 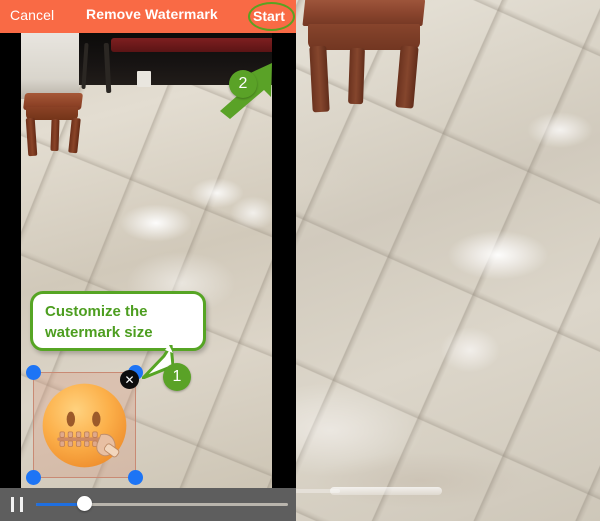 What do you see at coordinates (135, 477) in the screenshot?
I see `watermark-resize-handle-bottom-right` at bounding box center [135, 477].